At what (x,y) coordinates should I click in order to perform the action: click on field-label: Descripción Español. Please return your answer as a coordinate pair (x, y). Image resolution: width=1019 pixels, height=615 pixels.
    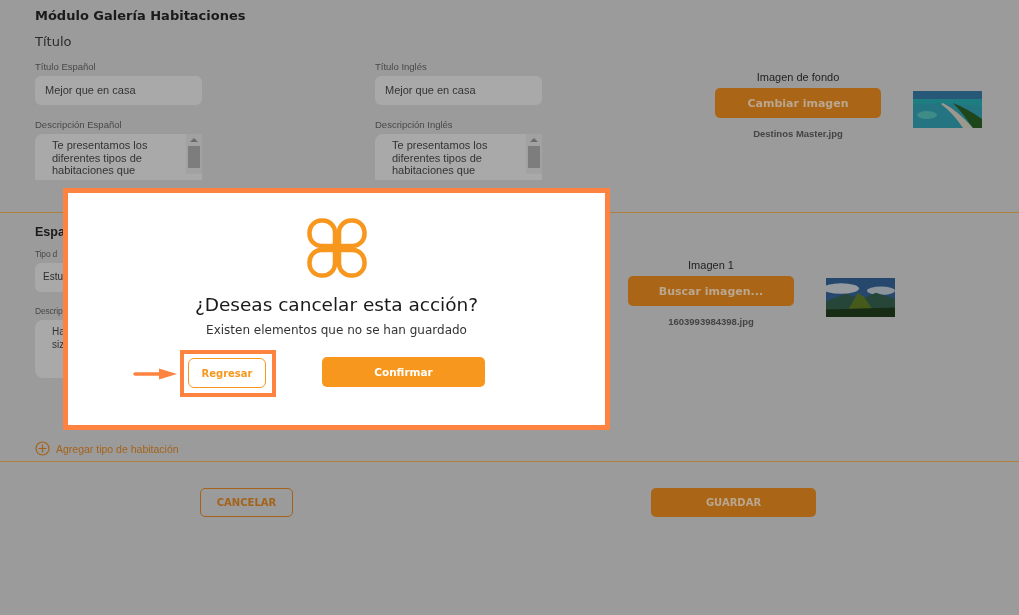
    Looking at the image, I should click on (78, 124).